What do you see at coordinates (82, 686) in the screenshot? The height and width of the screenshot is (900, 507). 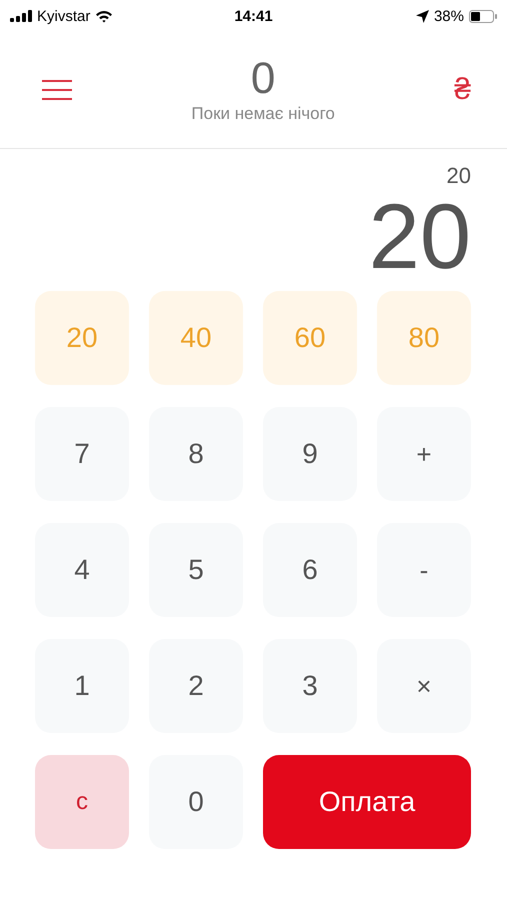 I see `digit-key: 1` at bounding box center [82, 686].